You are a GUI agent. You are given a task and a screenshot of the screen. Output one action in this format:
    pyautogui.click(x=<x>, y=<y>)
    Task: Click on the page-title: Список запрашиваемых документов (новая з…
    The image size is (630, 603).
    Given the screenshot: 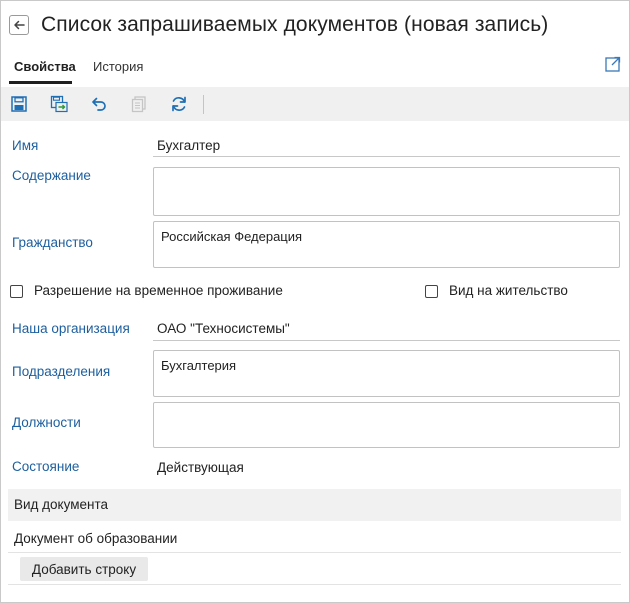 What is the action you would take?
    pyautogui.click(x=295, y=24)
    